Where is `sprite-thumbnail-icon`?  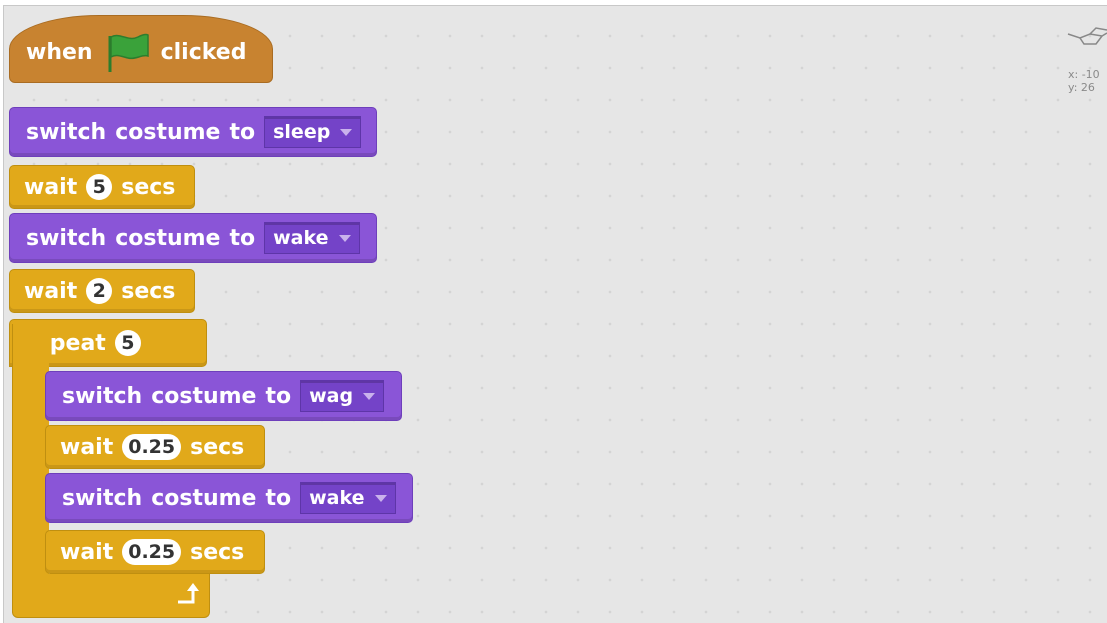
sprite-thumbnail-icon is located at coordinates (1087, 36).